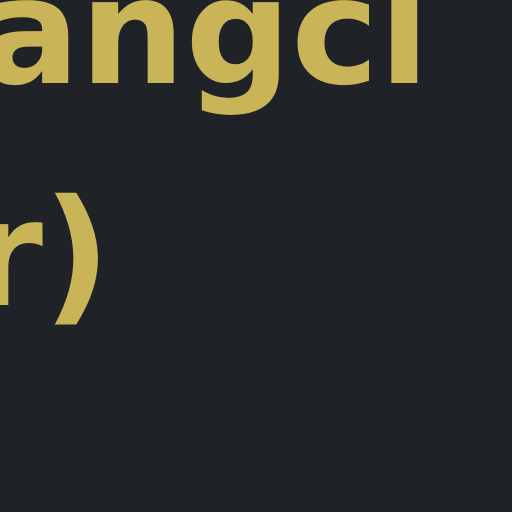  What do you see at coordinates (55, 254) in the screenshot?
I see `code-text-line: r)` at bounding box center [55, 254].